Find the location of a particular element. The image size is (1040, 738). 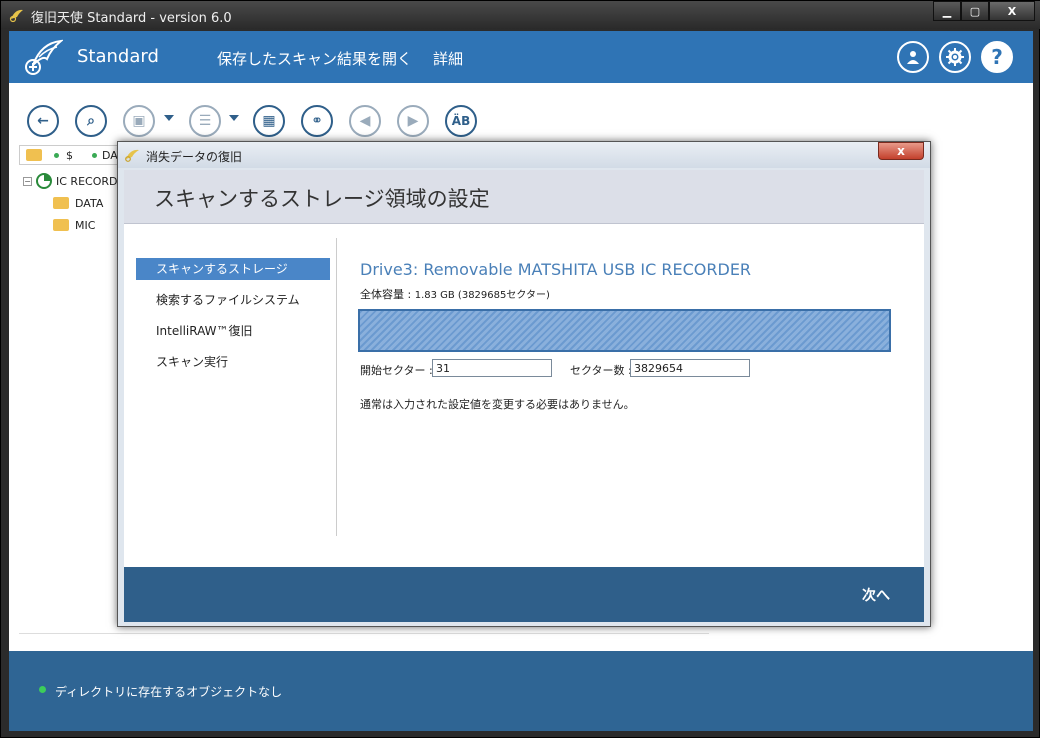

encoding-button: ÄB is located at coordinates (461, 121).